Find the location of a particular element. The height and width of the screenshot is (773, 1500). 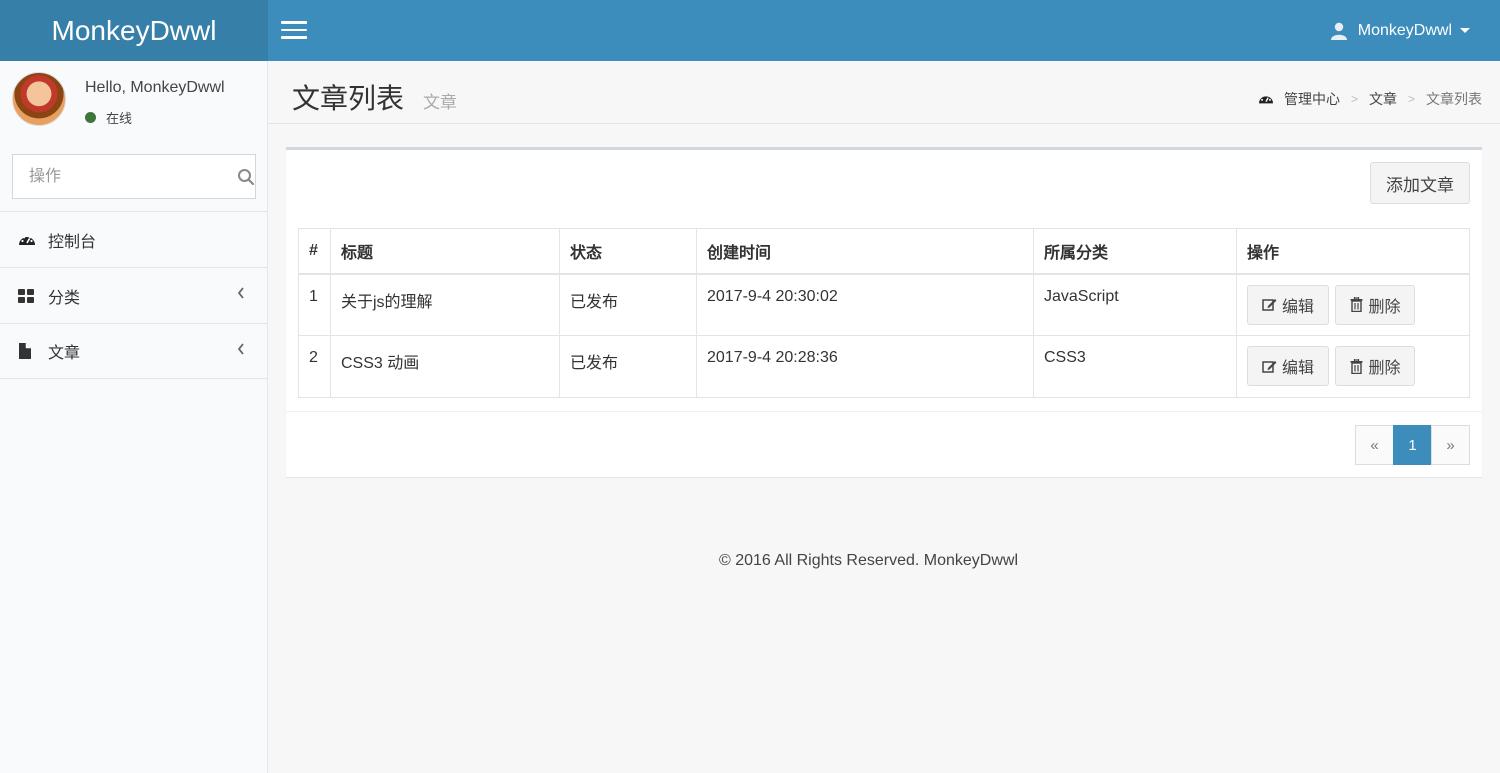

avatar is located at coordinates (39, 99).